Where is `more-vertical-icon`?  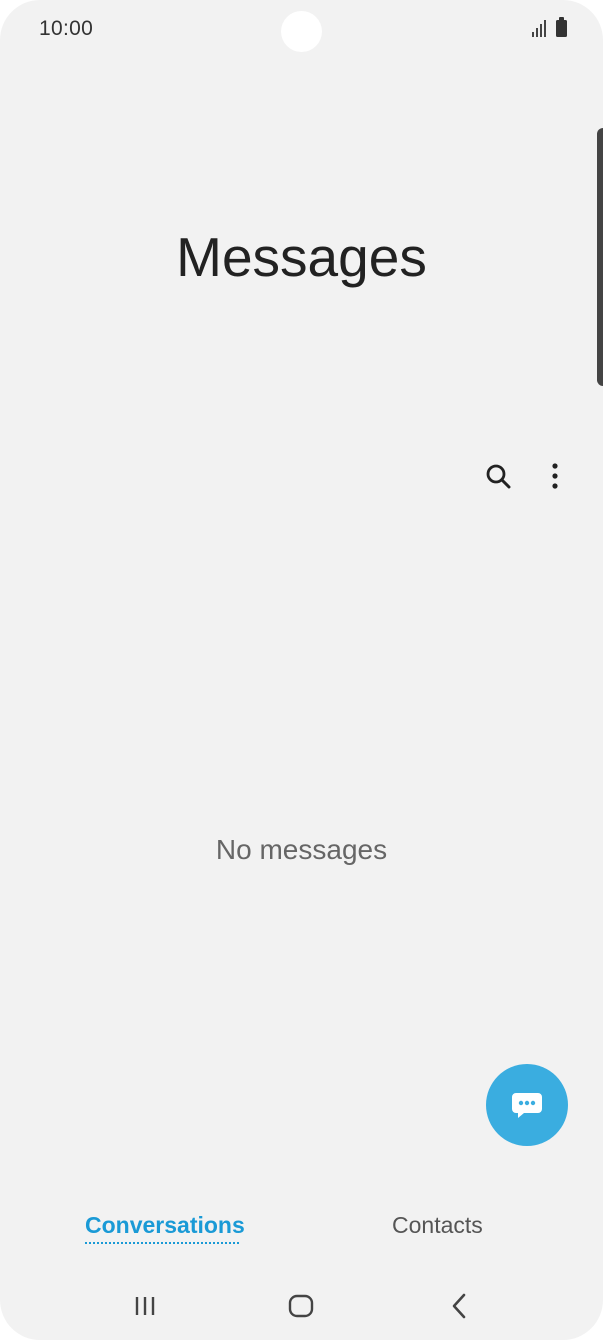
more-vertical-icon is located at coordinates (555, 476).